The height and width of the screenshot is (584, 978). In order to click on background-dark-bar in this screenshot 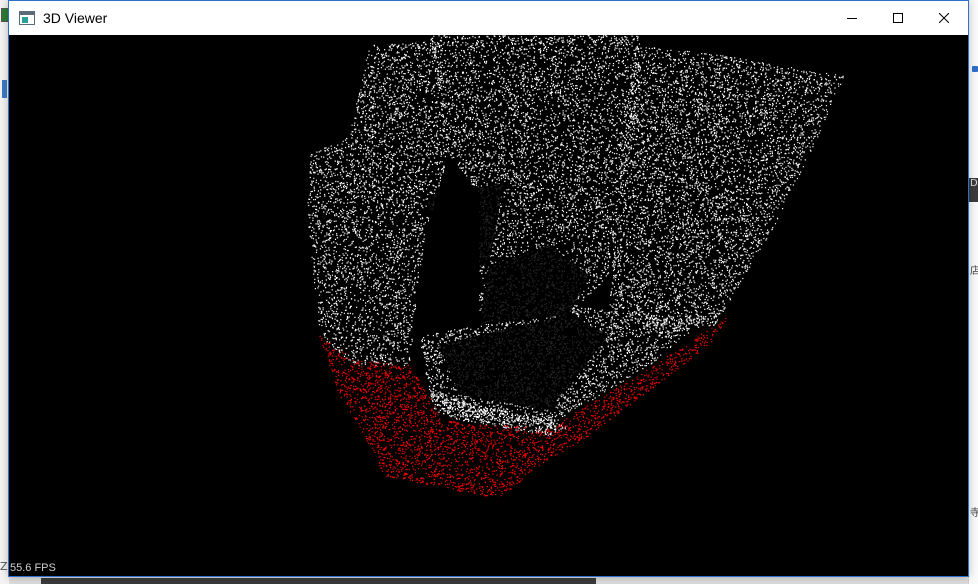, I will do `click(318, 581)`.